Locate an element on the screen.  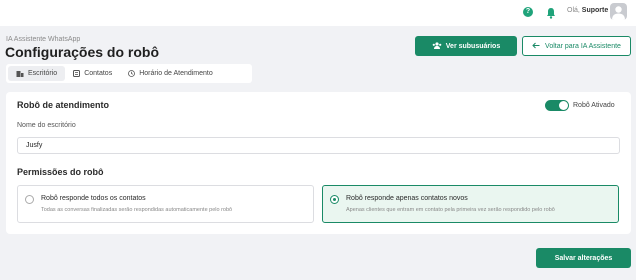
office-name-label: Nome do escritório is located at coordinates (46, 125).